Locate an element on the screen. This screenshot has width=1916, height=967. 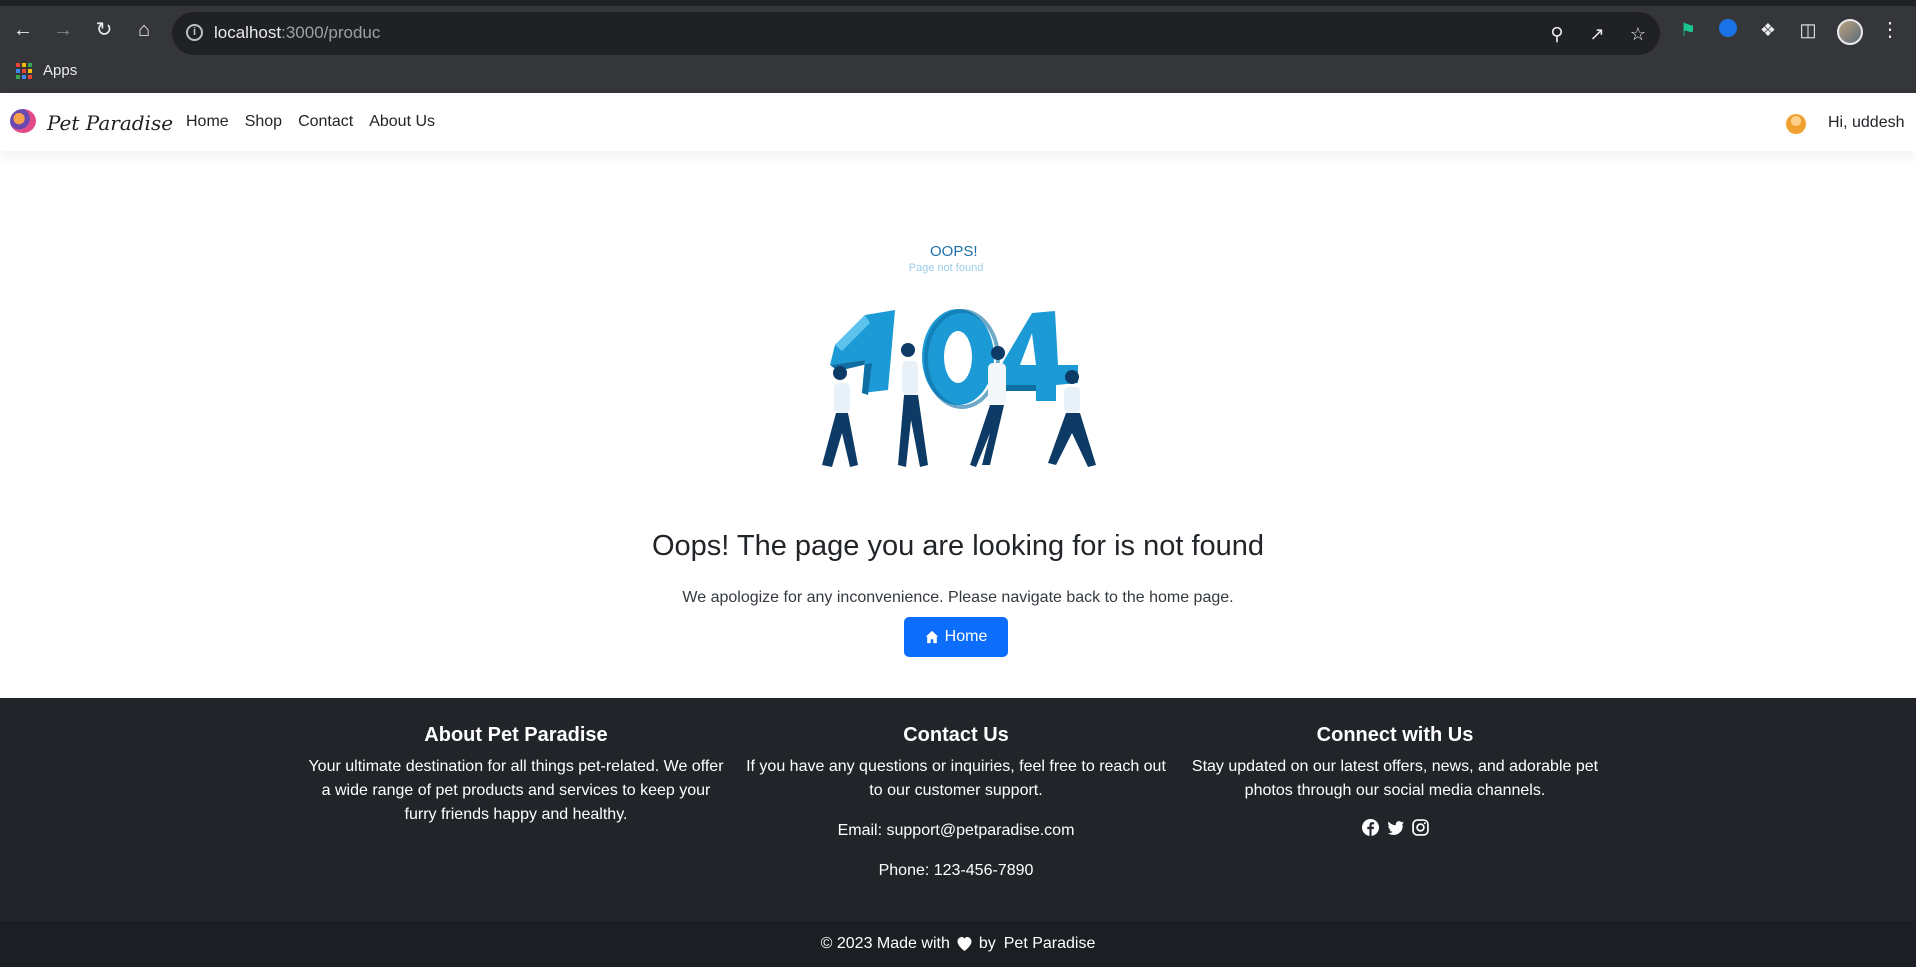
copyright-prefix: © 2023 Made with is located at coordinates (885, 943).